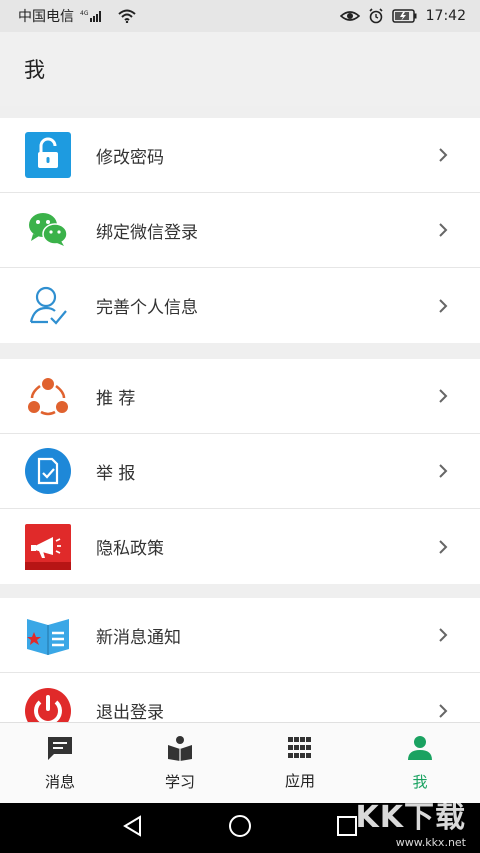  Describe the element at coordinates (116, 398) in the screenshot. I see `menu-label: 推 荐` at that location.